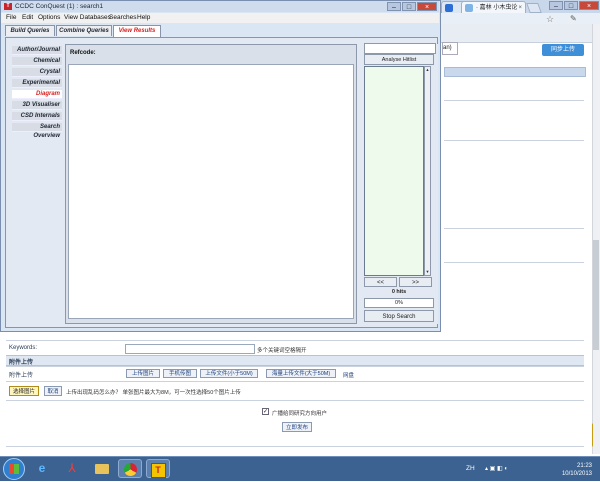 This screenshot has width=600, height=482. I want to click on stop-search-button: Stop Search, so click(399, 316).